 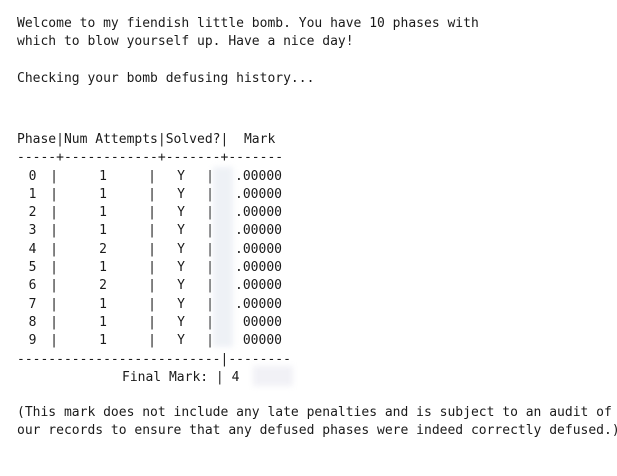 I want to click on phase-cell: 4, so click(x=32, y=249).